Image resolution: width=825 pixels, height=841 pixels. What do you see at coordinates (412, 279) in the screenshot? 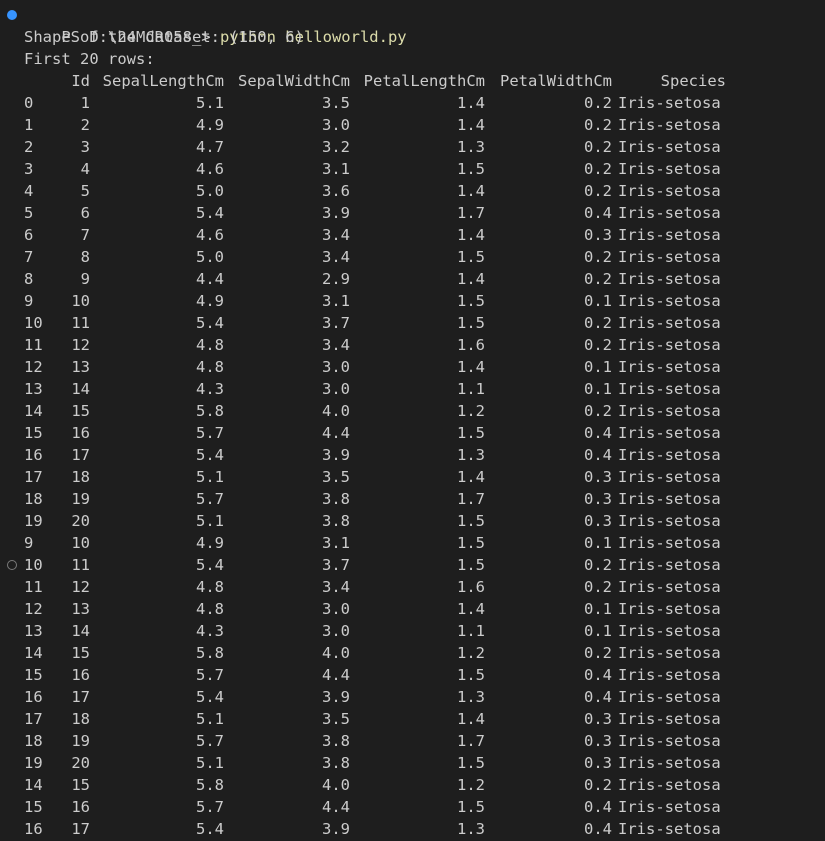
I see `table-row: 8 9 4.4 2.9 1.4 0.2 Iris-setosa` at bounding box center [412, 279].